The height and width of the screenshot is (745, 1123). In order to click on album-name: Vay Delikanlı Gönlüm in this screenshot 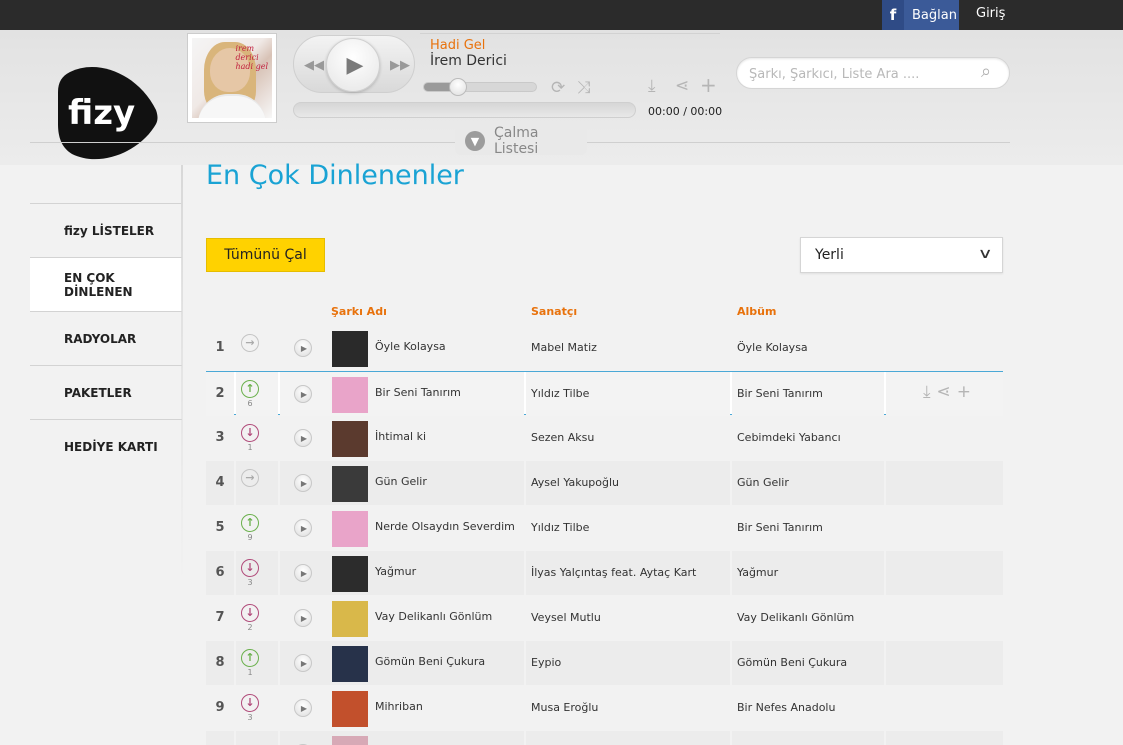, I will do `click(795, 617)`.